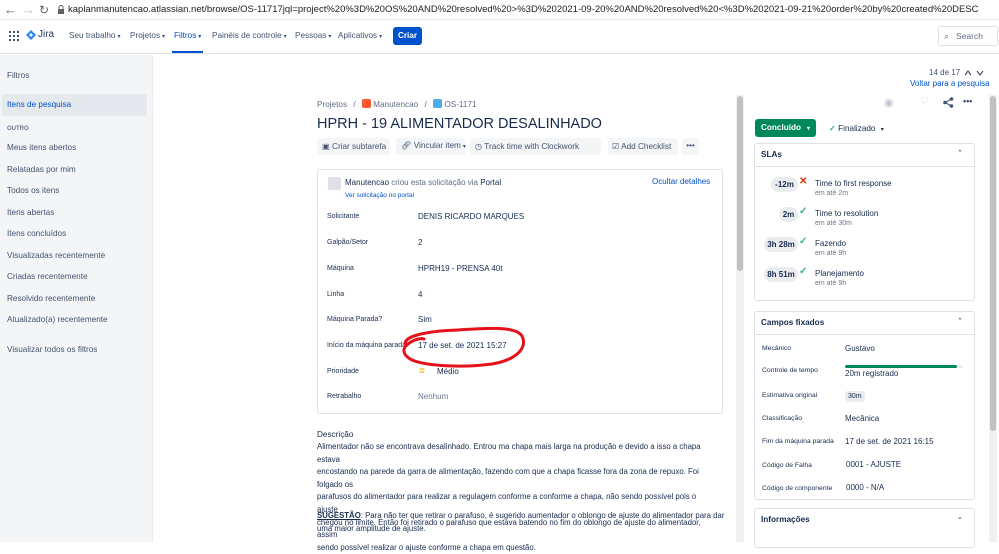  What do you see at coordinates (945, 72) in the screenshot?
I see `pager-position: 14 de 17` at bounding box center [945, 72].